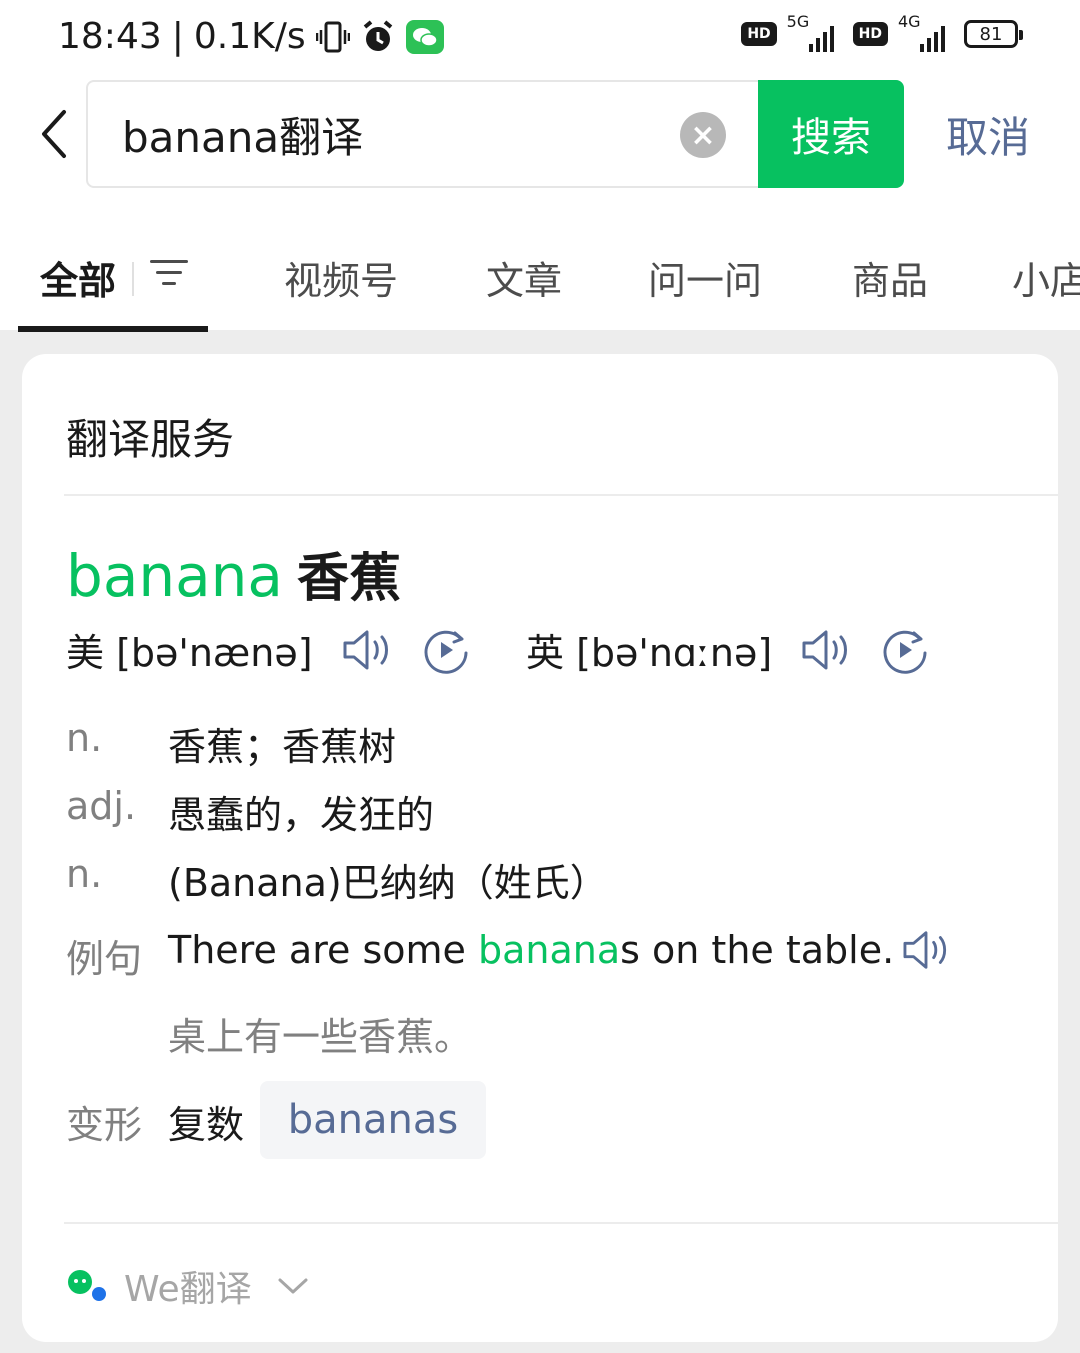 This screenshot has width=1080, height=1353. I want to click on category-tabs: 全部 视频号 文章 问一问 商品 小店, so click(540, 286).